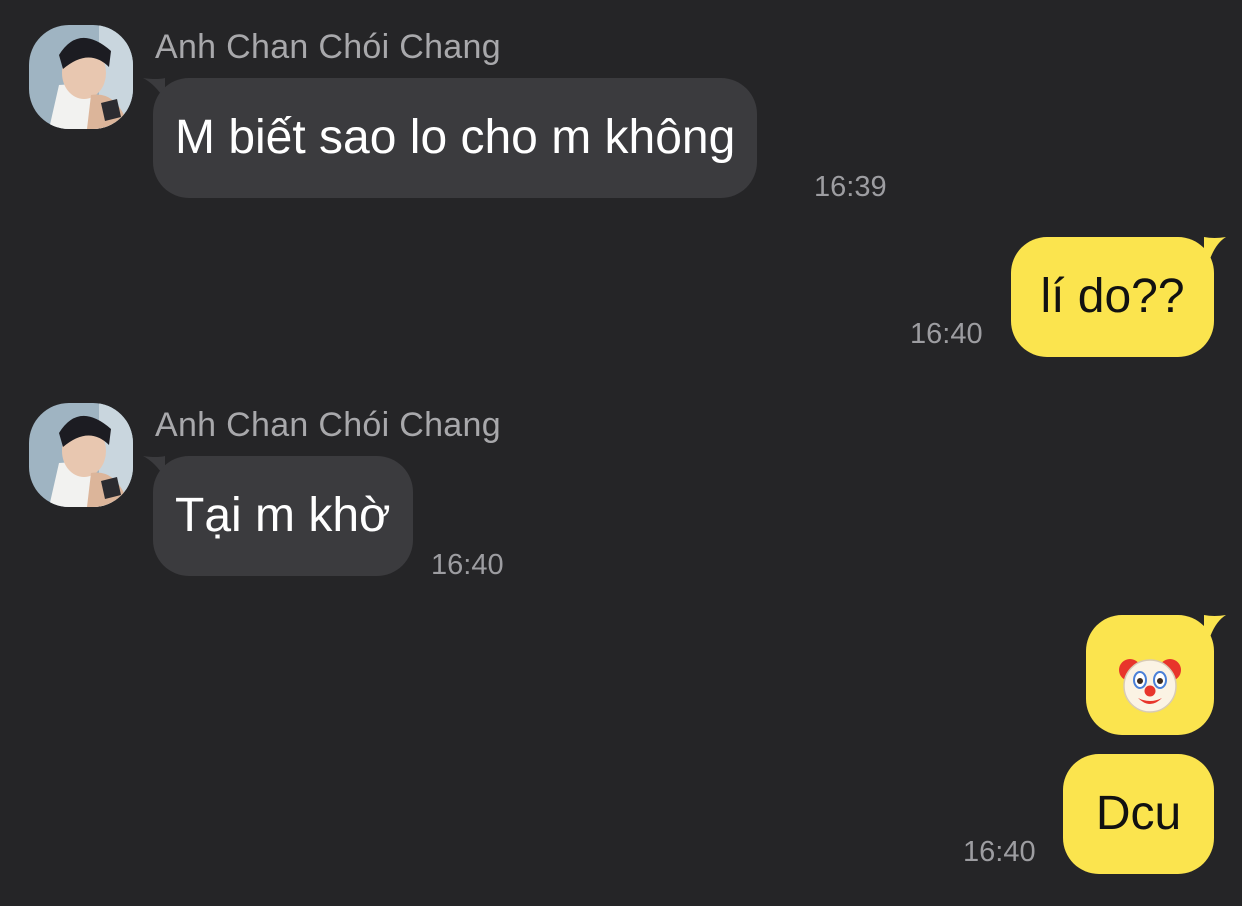 The height and width of the screenshot is (906, 1242). I want to click on clown-face-icon, so click(1150, 677).